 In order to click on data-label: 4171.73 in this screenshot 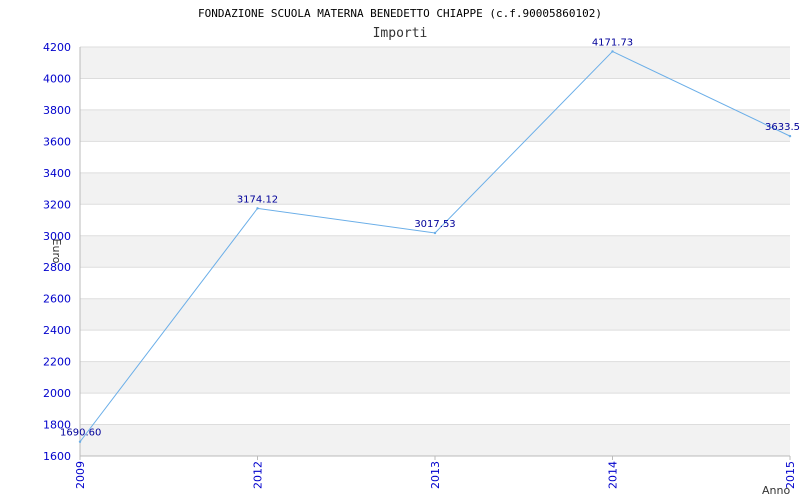, I will do `click(612, 42)`.